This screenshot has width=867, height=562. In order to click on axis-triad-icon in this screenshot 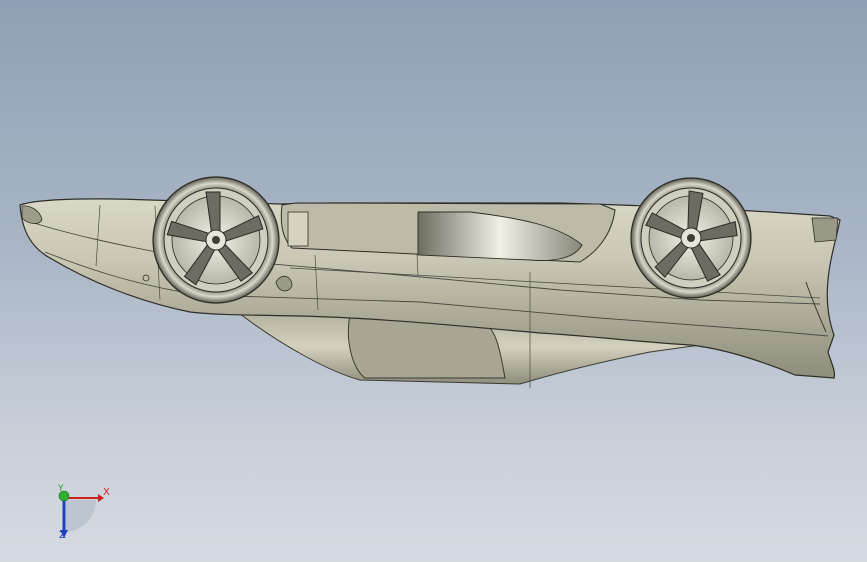, I will do `click(81, 514)`.